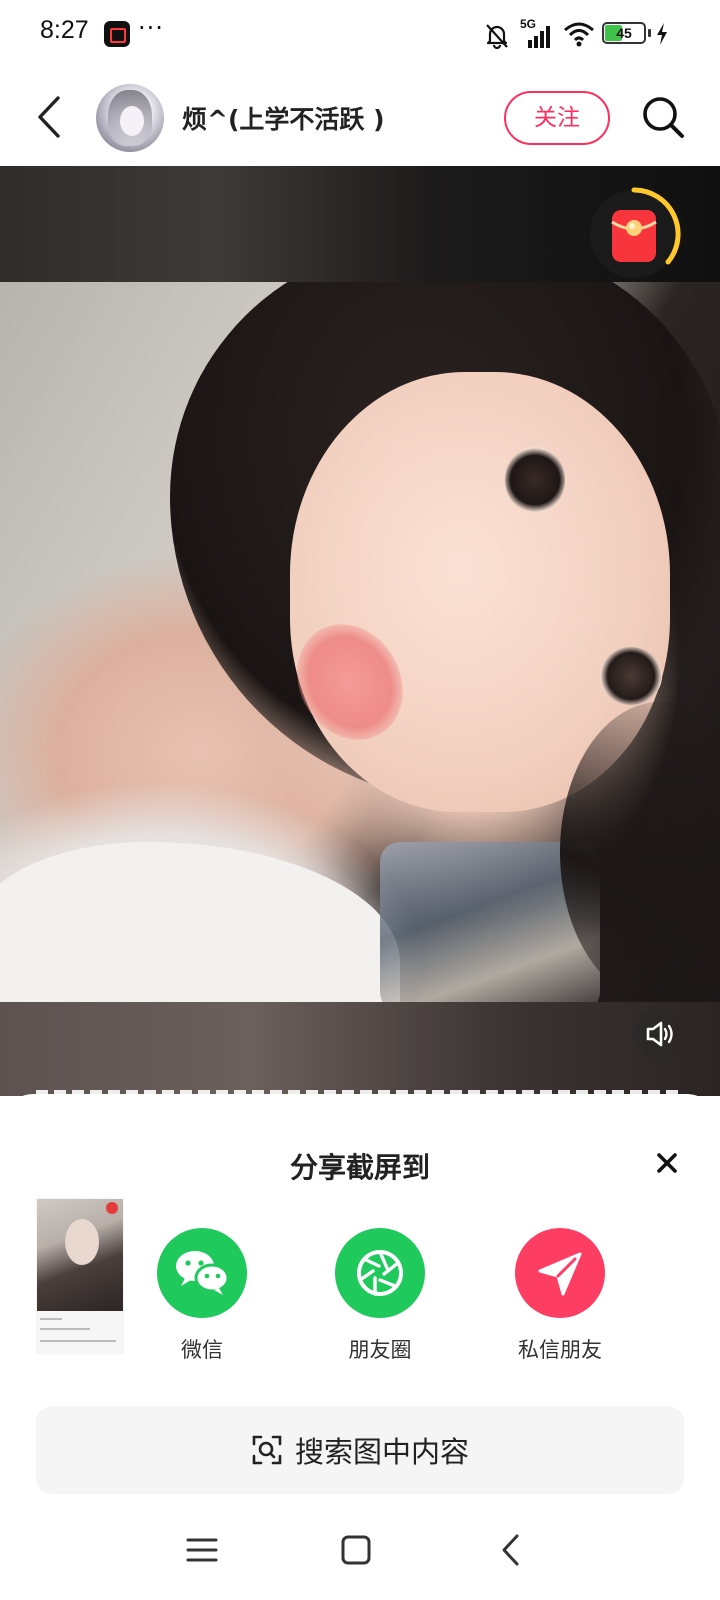 This screenshot has width=720, height=1600. I want to click on recent-apps-button, so click(202, 1550).